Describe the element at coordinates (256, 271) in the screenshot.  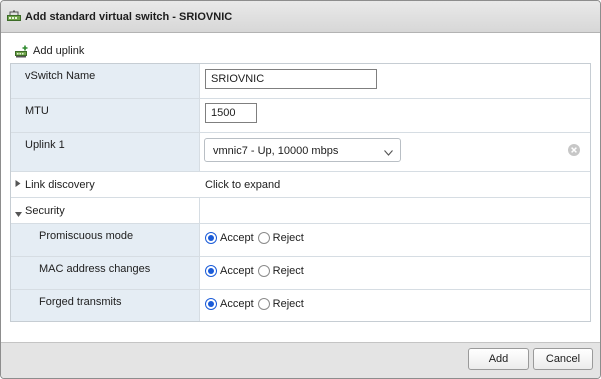
I see `mac-address-changes-radio-group: Accept Reject` at that location.